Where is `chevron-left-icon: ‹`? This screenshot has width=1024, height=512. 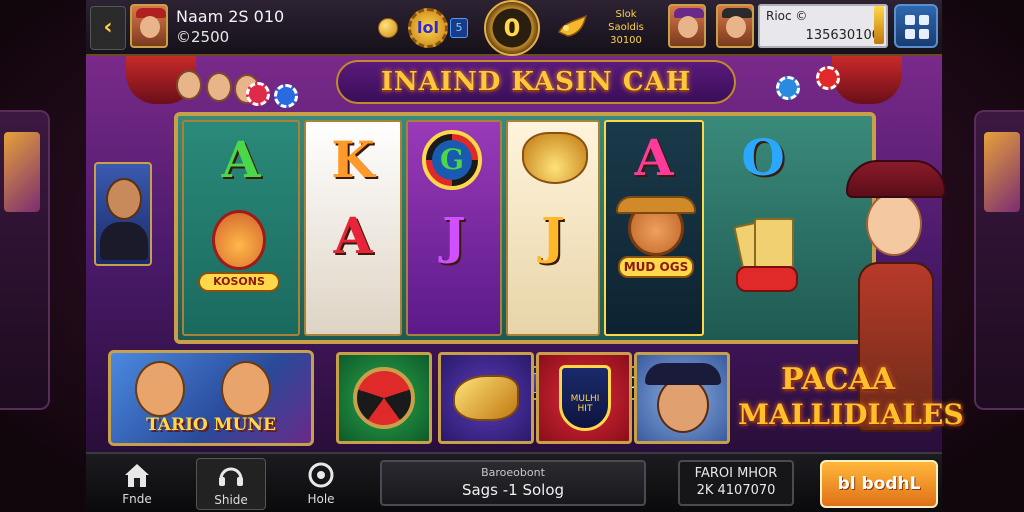
chevron-left-icon: ‹ is located at coordinates (108, 27).